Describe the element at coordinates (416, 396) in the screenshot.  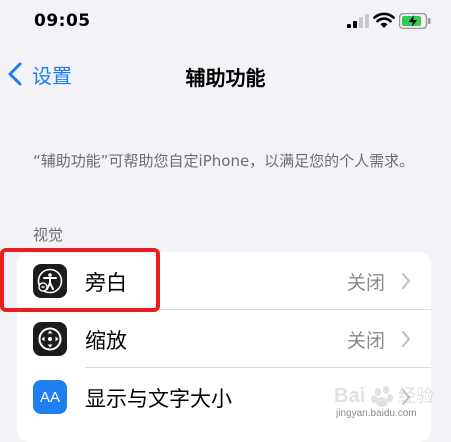
I see `svg-text: 经验` at that location.